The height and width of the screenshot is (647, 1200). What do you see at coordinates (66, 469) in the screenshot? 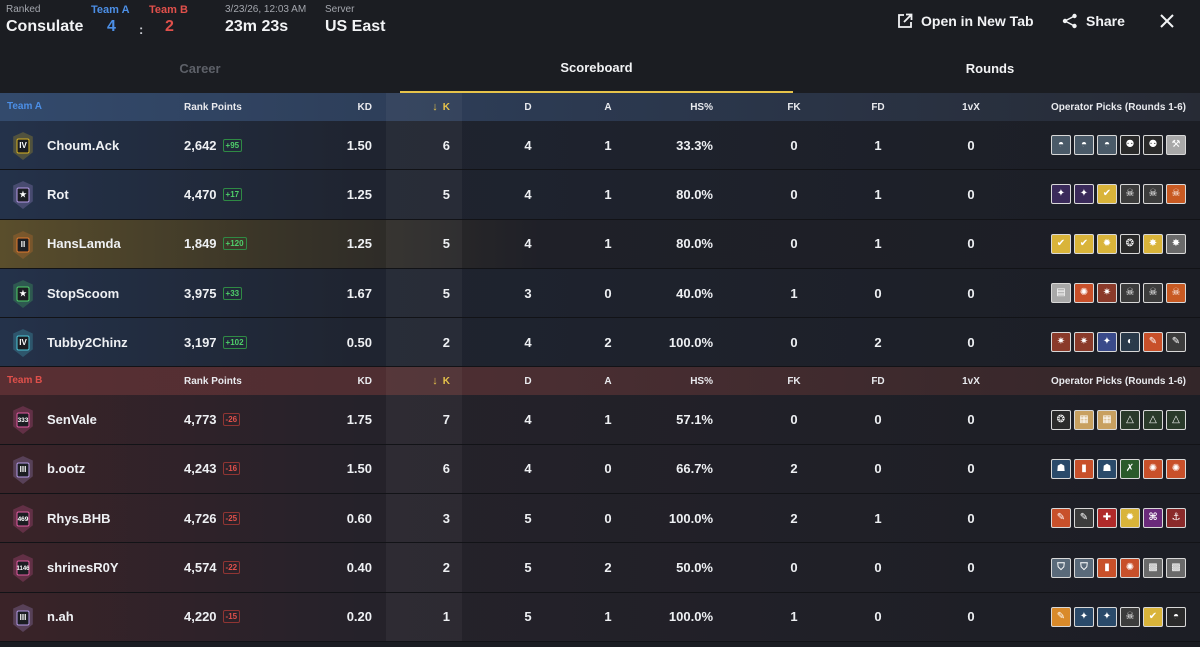
I see `player-name: b.ootz` at bounding box center [66, 469].